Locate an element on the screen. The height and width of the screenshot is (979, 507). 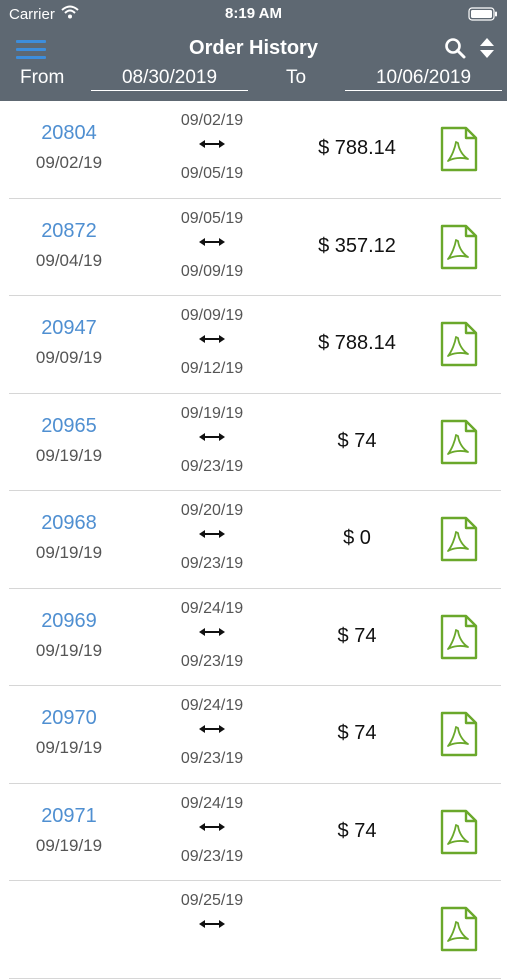
order-id-link: 20971 is located at coordinates (69, 816).